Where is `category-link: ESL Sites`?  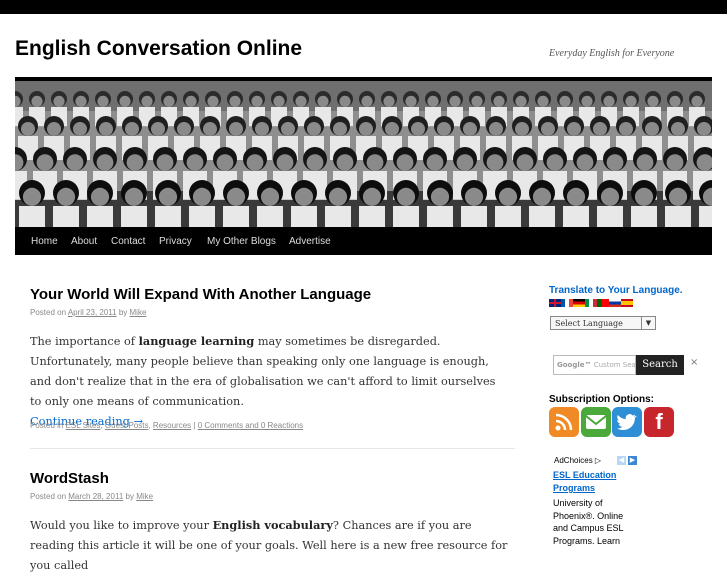 category-link: ESL Sites is located at coordinates (83, 425).